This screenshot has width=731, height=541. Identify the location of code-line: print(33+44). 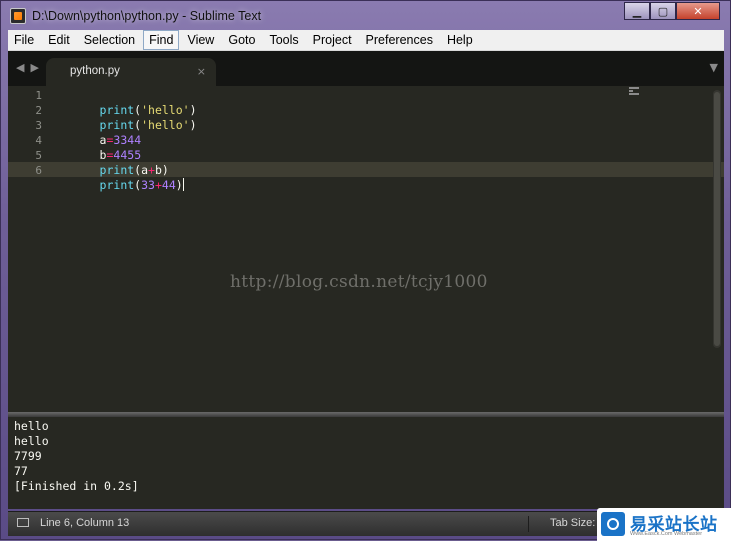
(121, 185).